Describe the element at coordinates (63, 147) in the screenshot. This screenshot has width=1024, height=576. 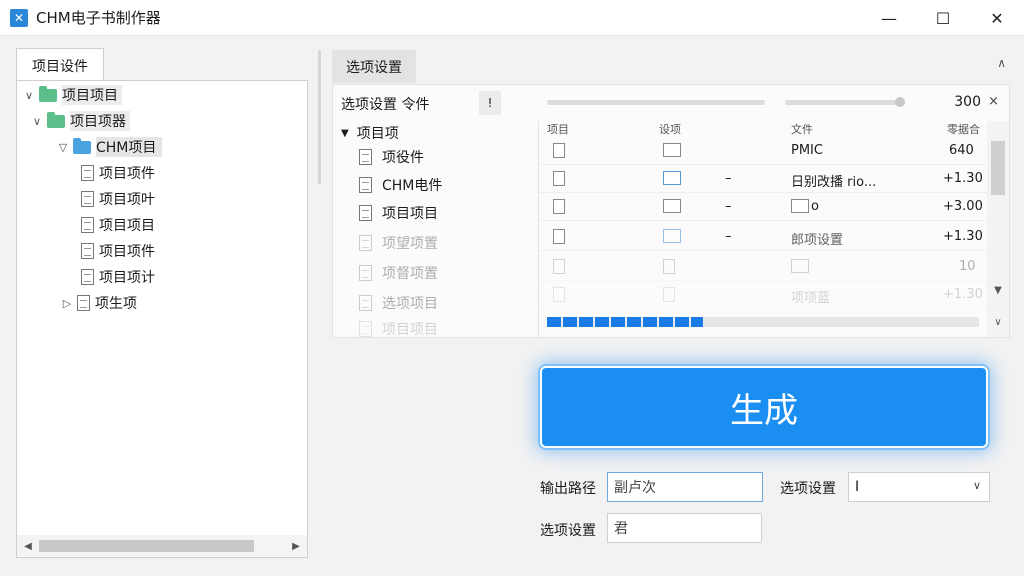
I see `expand-icon: ▽` at that location.